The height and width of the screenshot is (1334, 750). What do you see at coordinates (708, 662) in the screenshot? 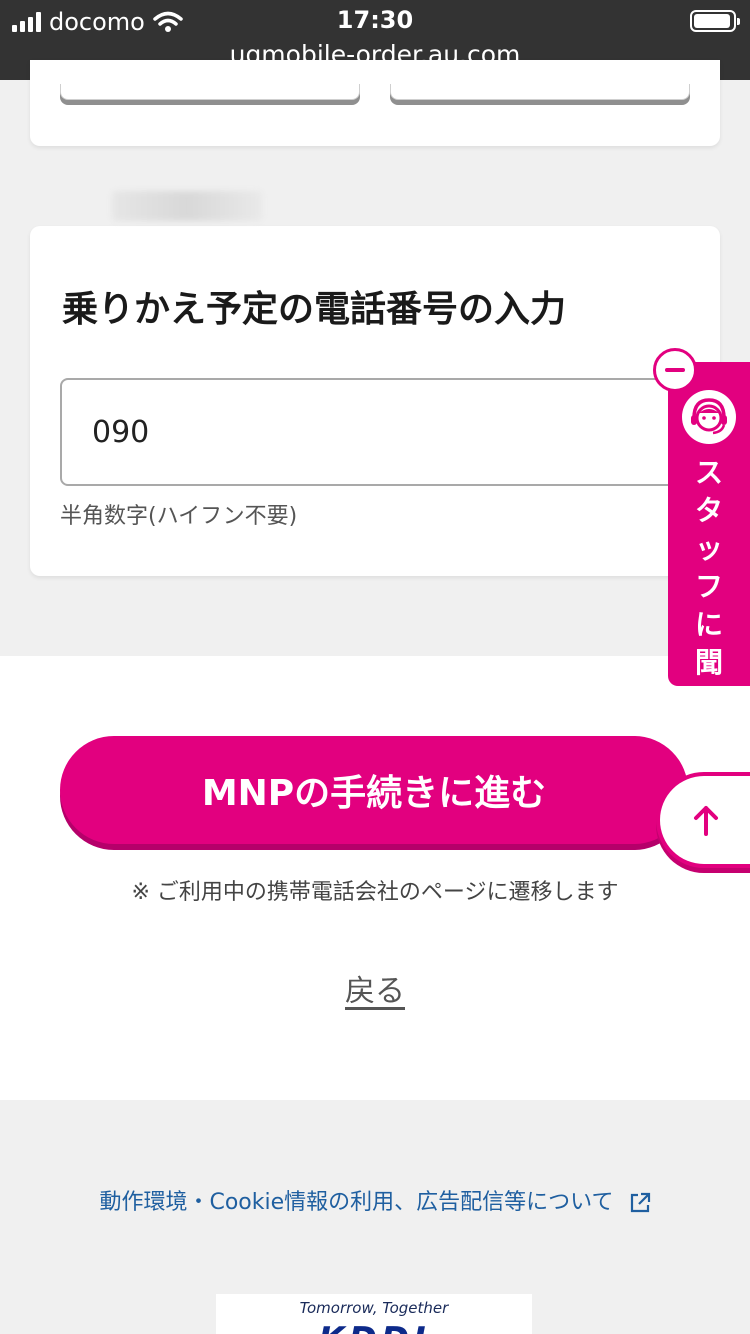
I see `staff-char: 聞` at bounding box center [708, 662].